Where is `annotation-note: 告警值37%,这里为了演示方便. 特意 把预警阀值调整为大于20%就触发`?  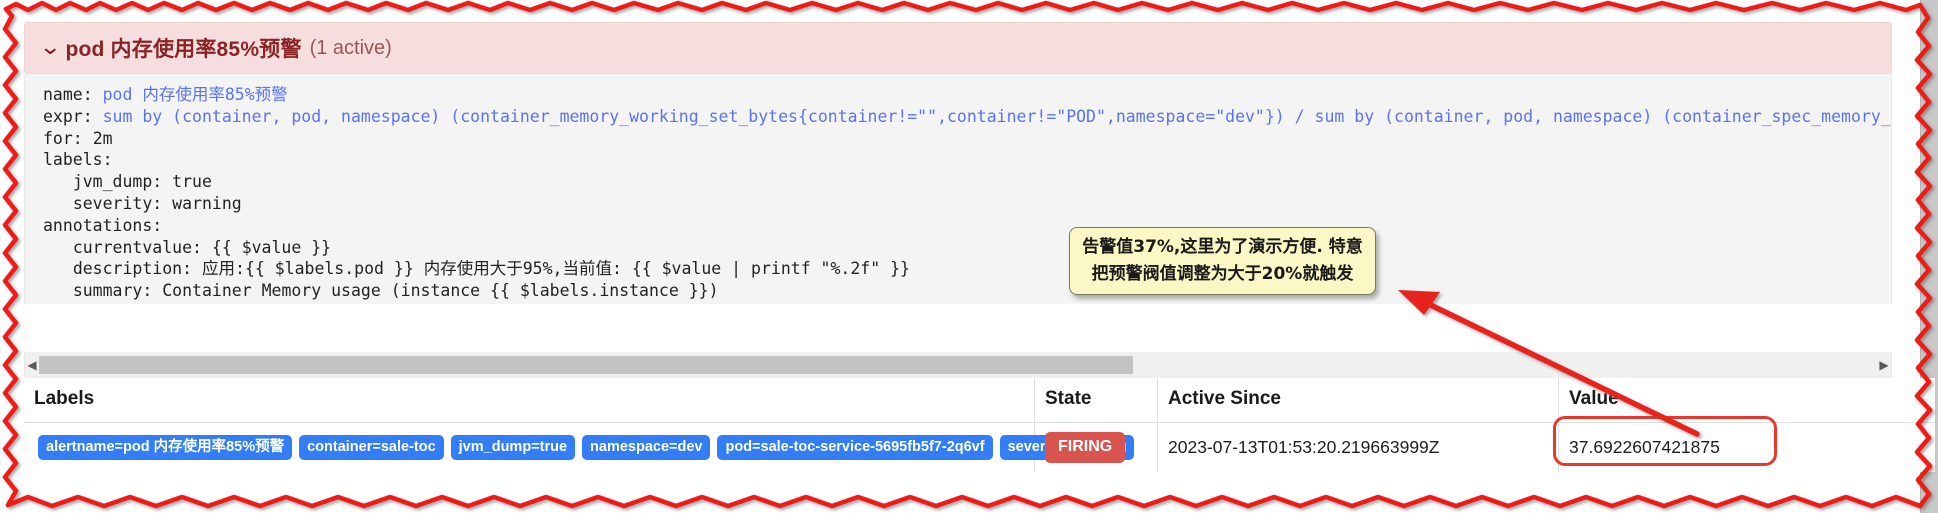
annotation-note: 告警值37%,这里为了演示方便. 特意 把预警阀值调整为大于20%就触发 is located at coordinates (1222, 261).